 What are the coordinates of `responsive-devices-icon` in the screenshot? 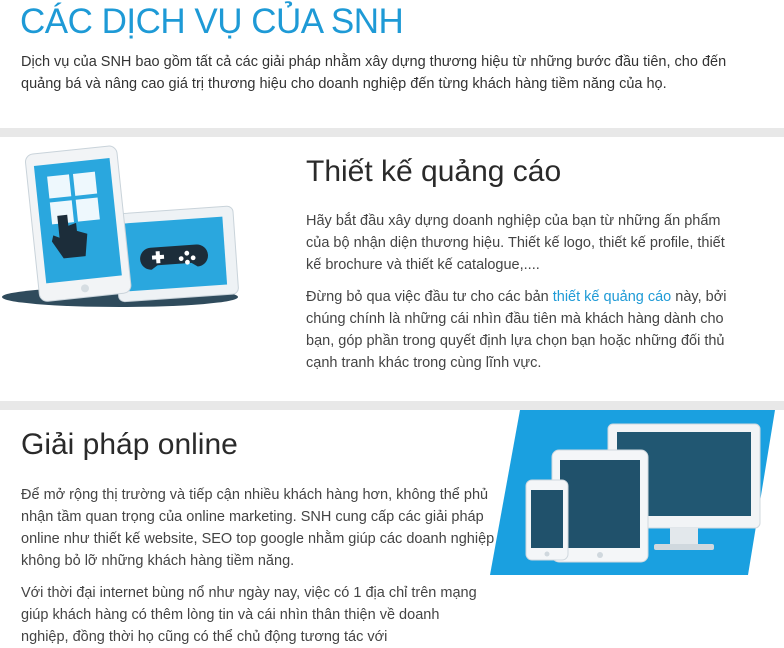 It's located at (632, 492).